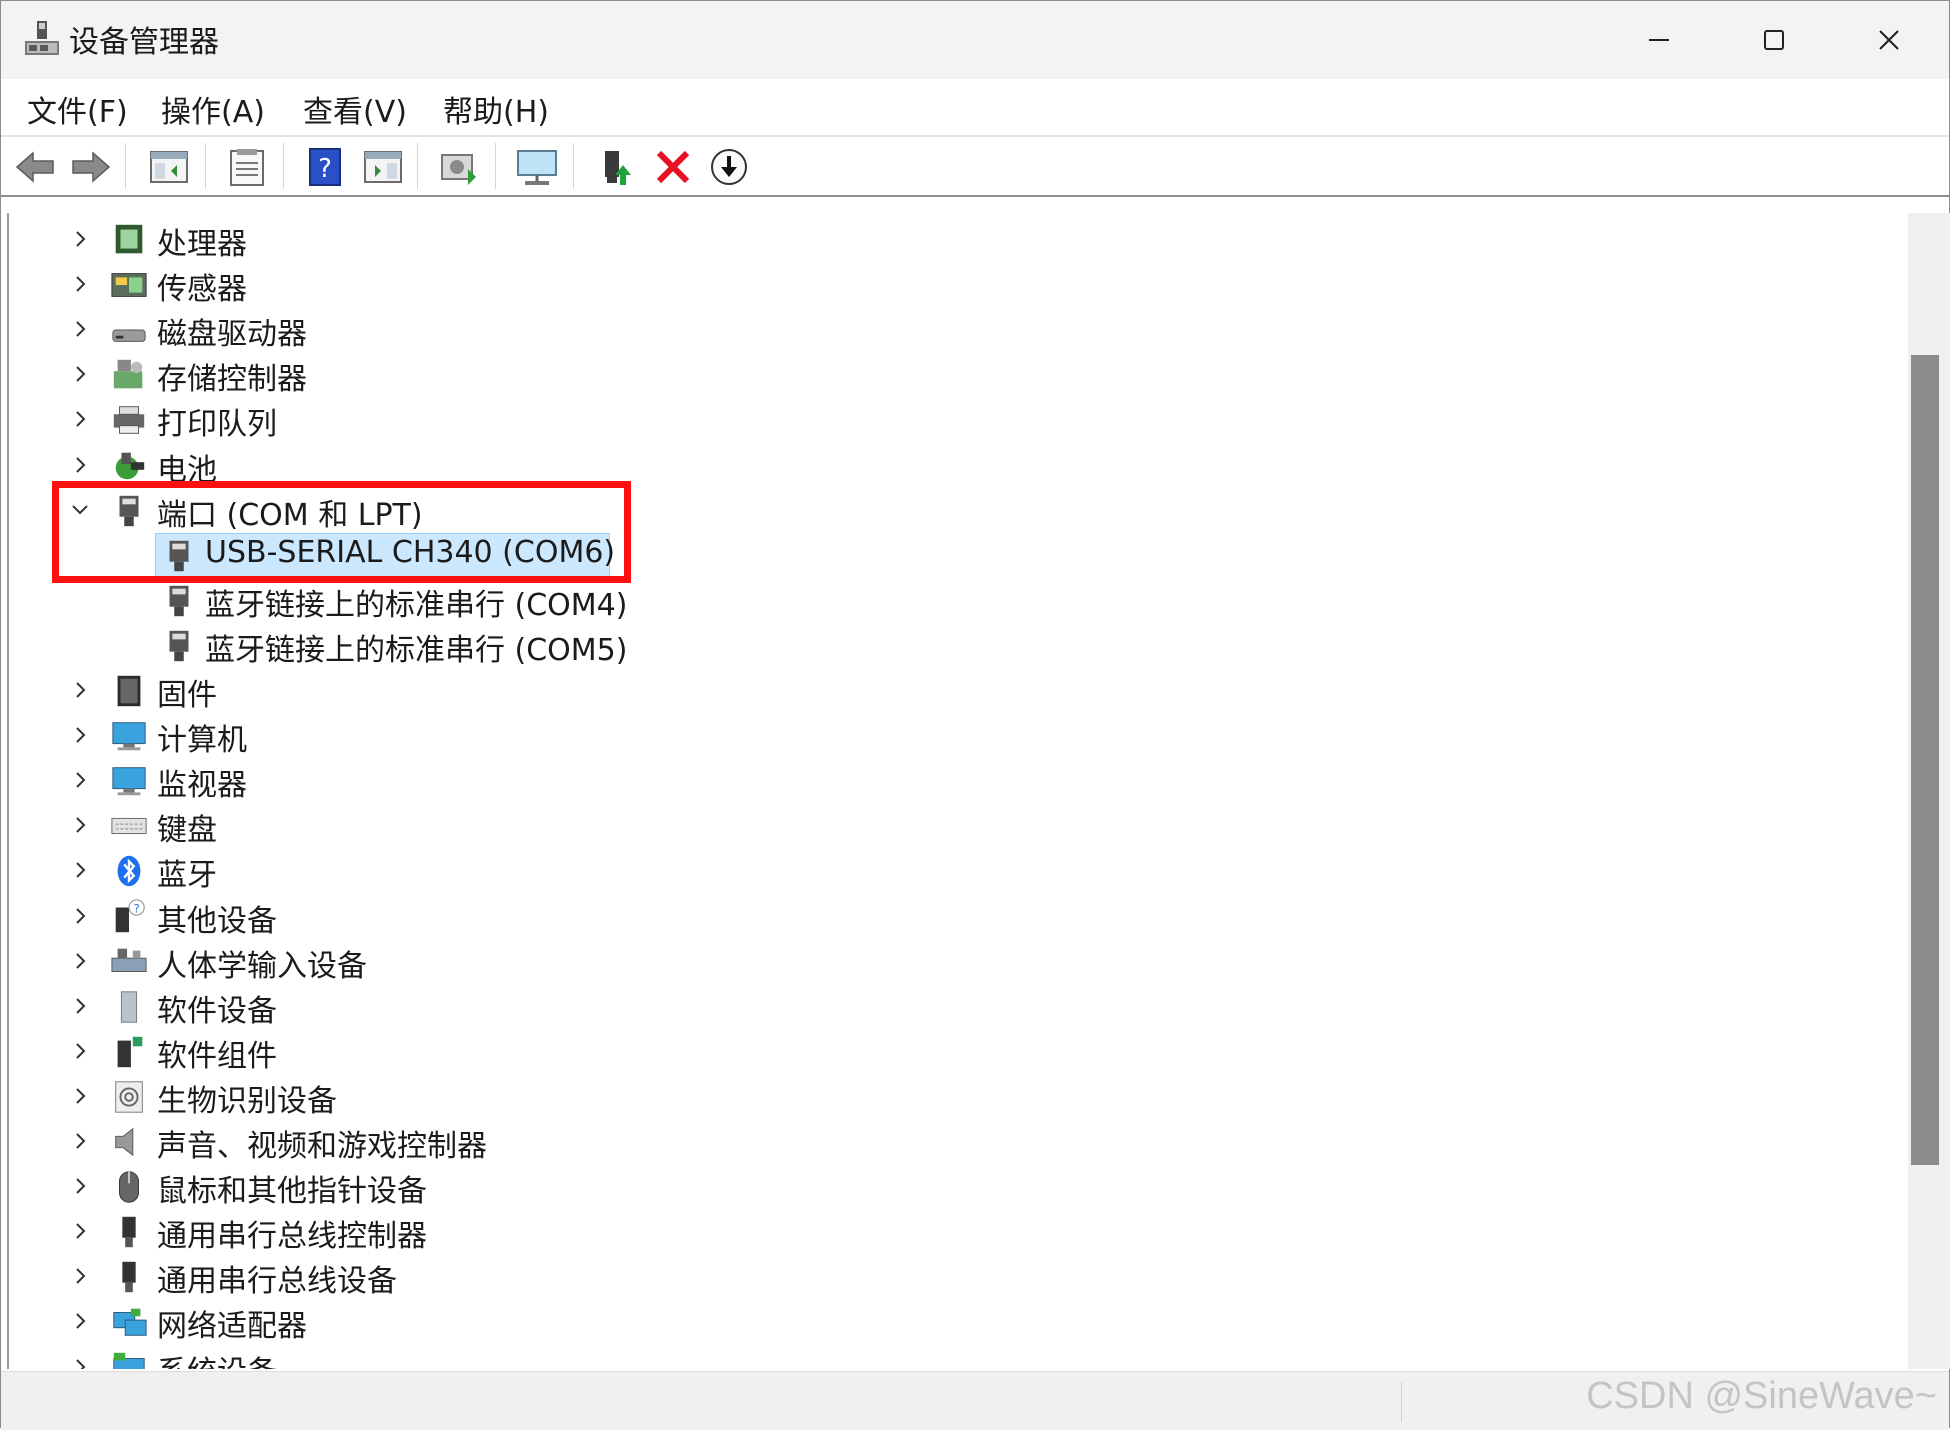  I want to click on tree-category-row: 打印队列, so click(949, 419).